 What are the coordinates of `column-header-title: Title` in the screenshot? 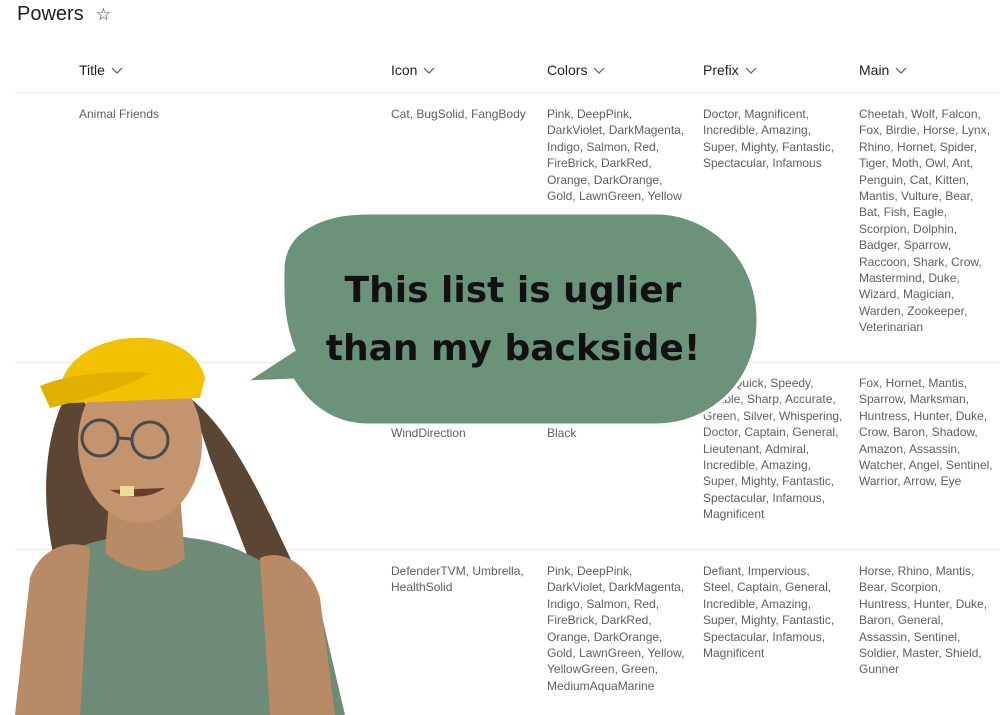 It's located at (101, 70).